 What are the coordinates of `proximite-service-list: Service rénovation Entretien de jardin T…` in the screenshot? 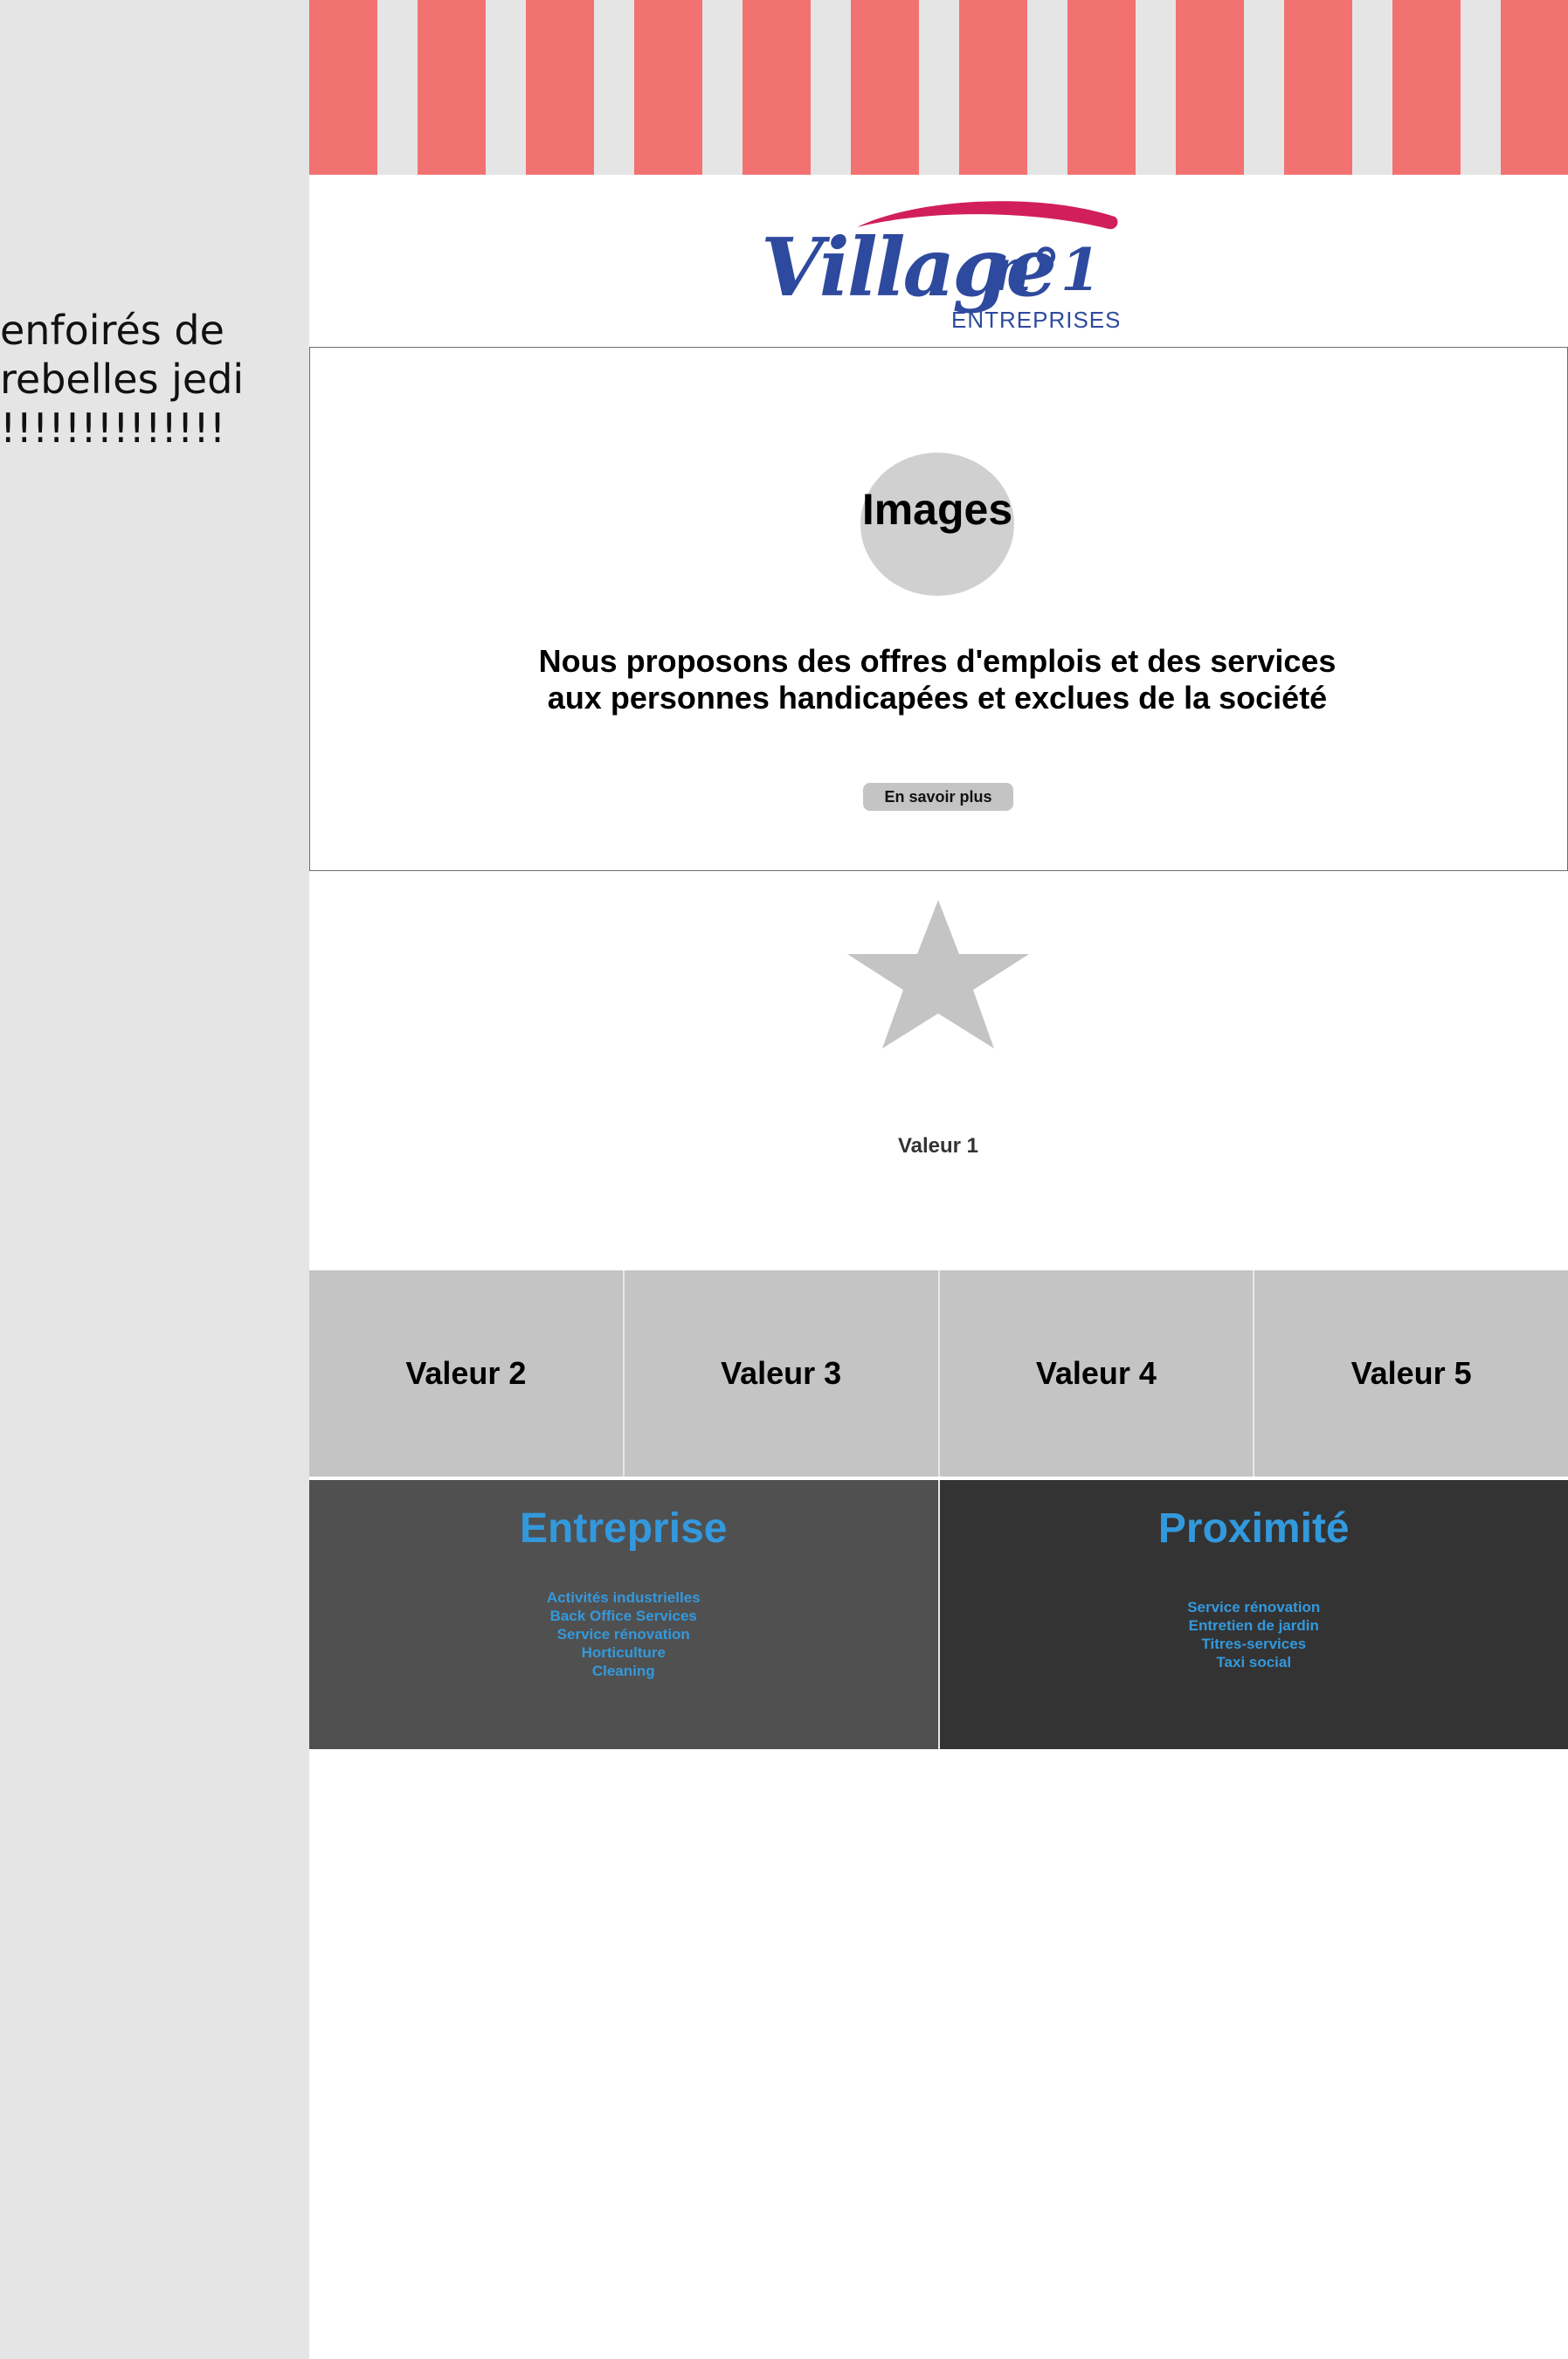 It's located at (1254, 1634).